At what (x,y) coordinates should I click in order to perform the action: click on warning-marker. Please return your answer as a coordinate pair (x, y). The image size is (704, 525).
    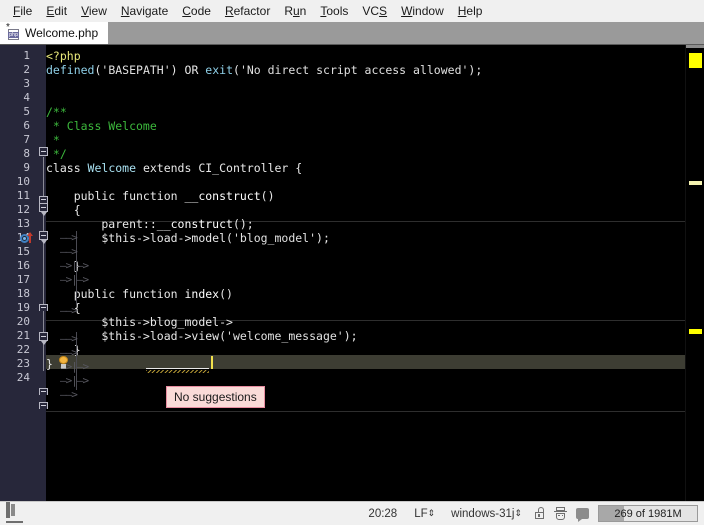
    Looking at the image, I should click on (695, 60).